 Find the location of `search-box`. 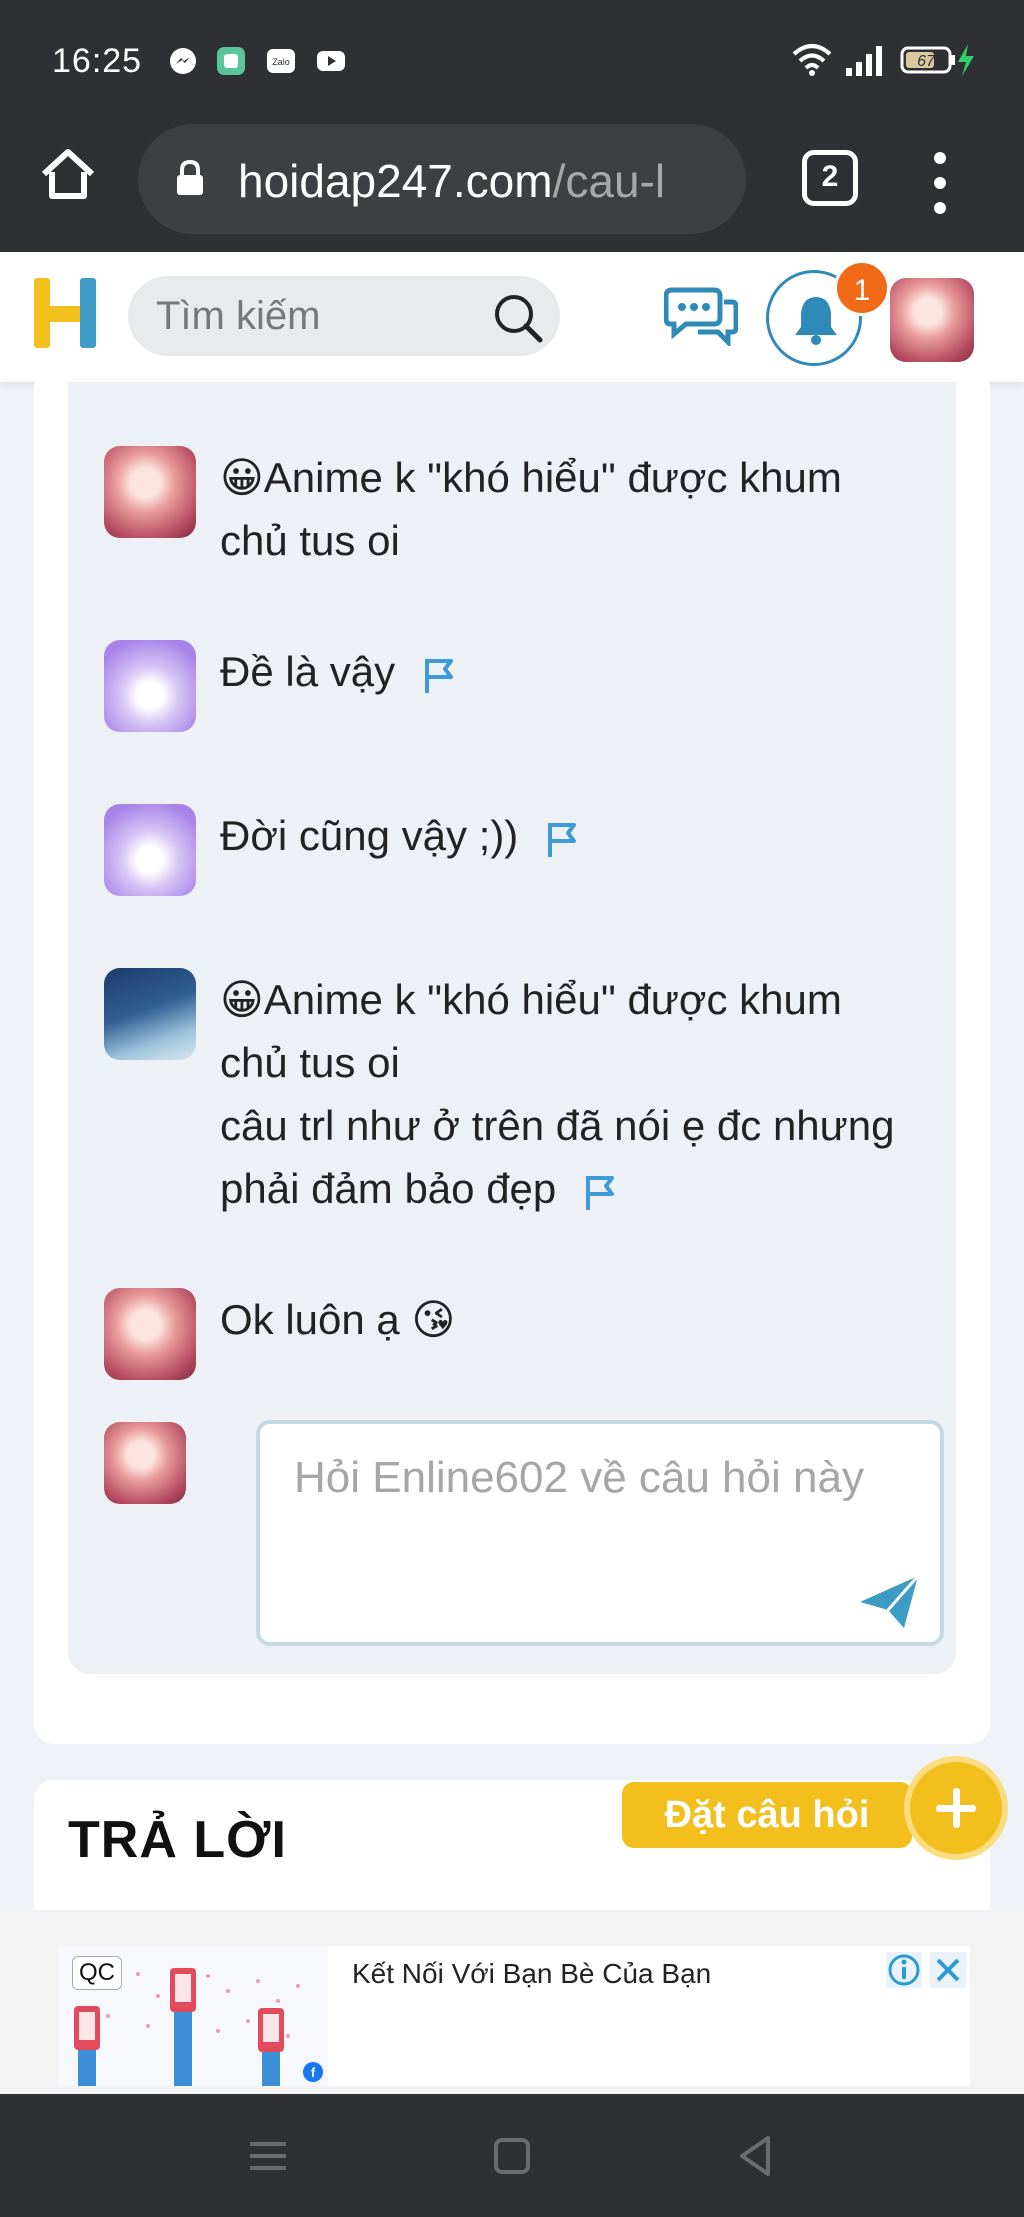

search-box is located at coordinates (344, 316).